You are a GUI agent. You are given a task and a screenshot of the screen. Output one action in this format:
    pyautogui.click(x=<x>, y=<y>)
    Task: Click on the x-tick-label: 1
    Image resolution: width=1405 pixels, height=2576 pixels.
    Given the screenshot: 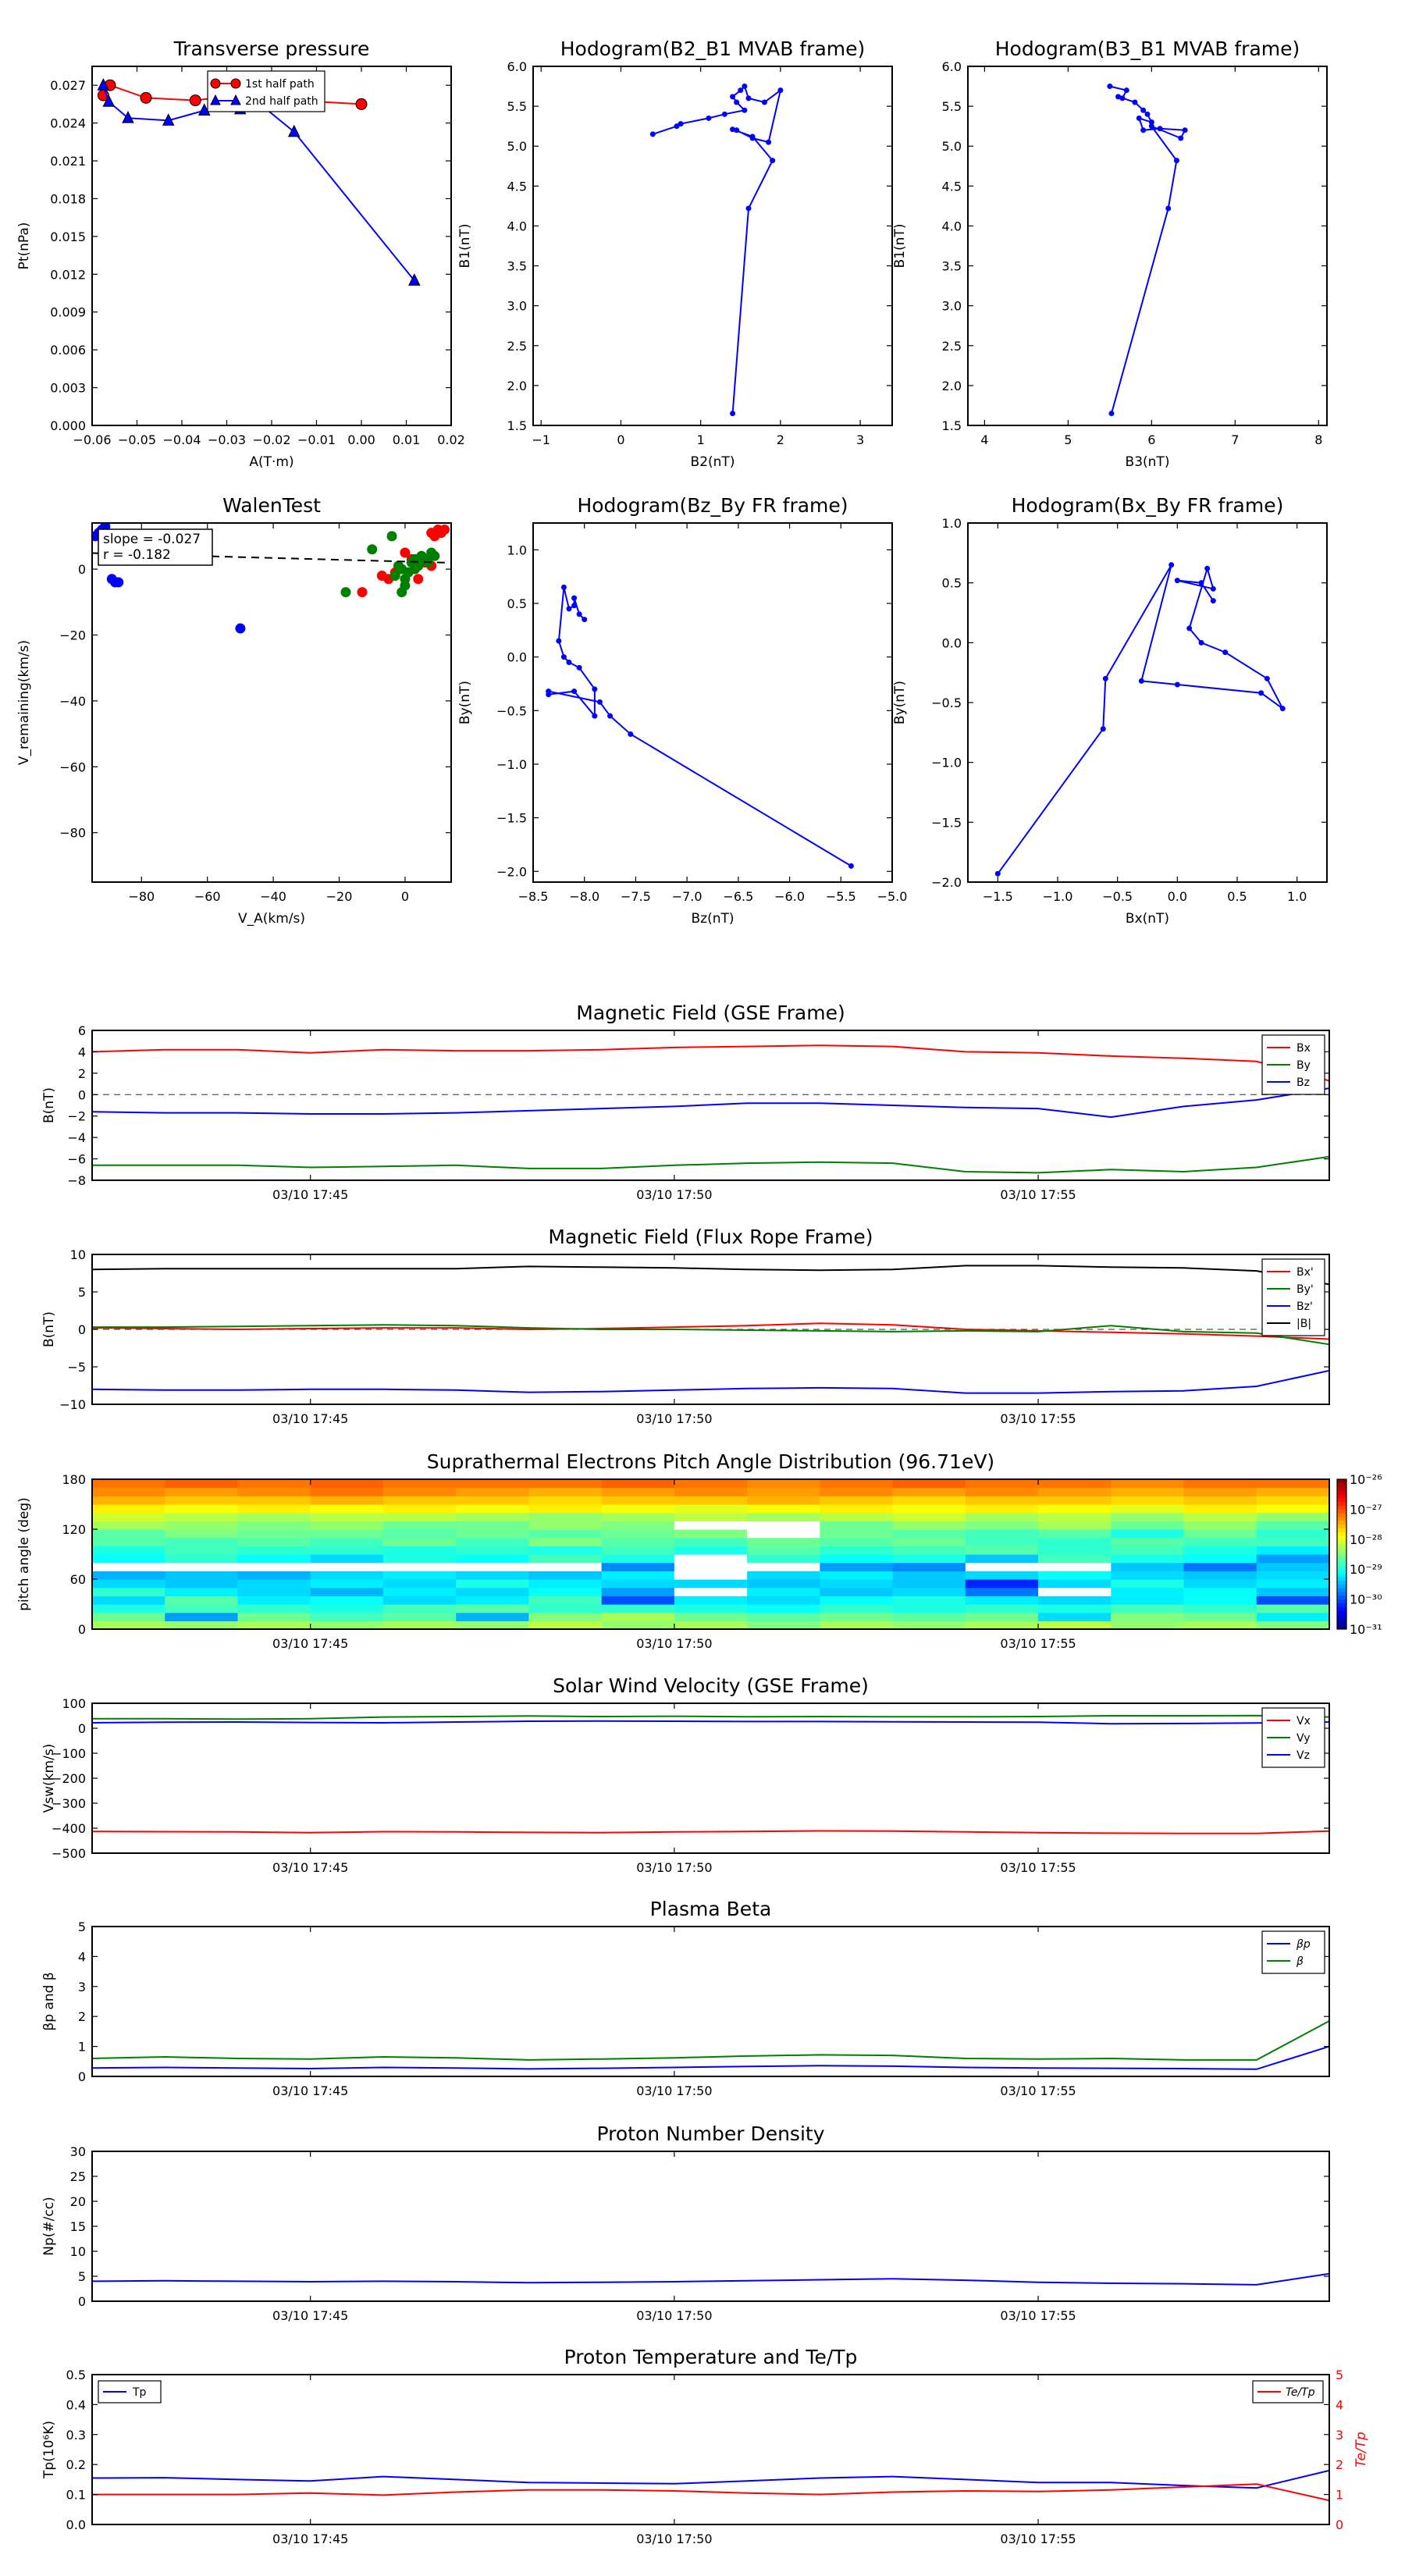 What is the action you would take?
    pyautogui.click(x=701, y=439)
    